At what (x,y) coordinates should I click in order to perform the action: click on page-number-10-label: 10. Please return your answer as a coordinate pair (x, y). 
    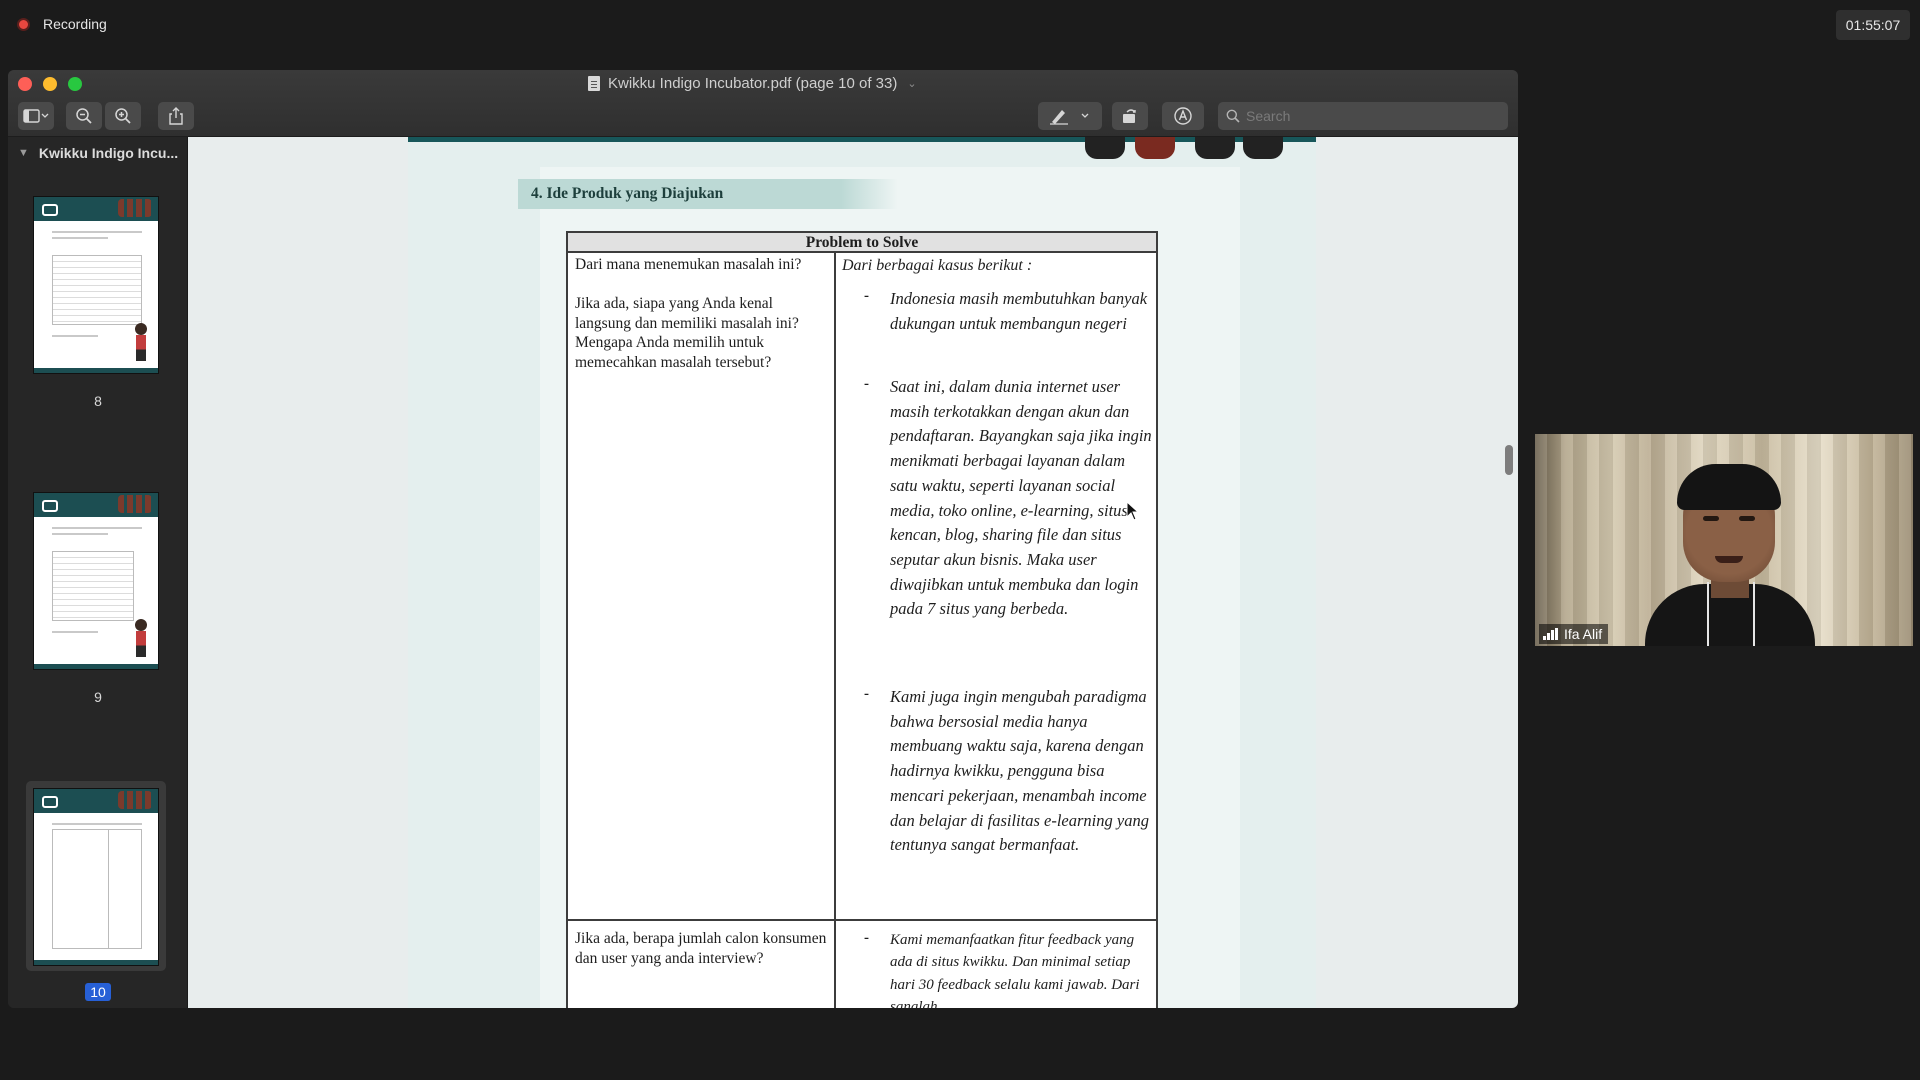
    Looking at the image, I should click on (98, 992).